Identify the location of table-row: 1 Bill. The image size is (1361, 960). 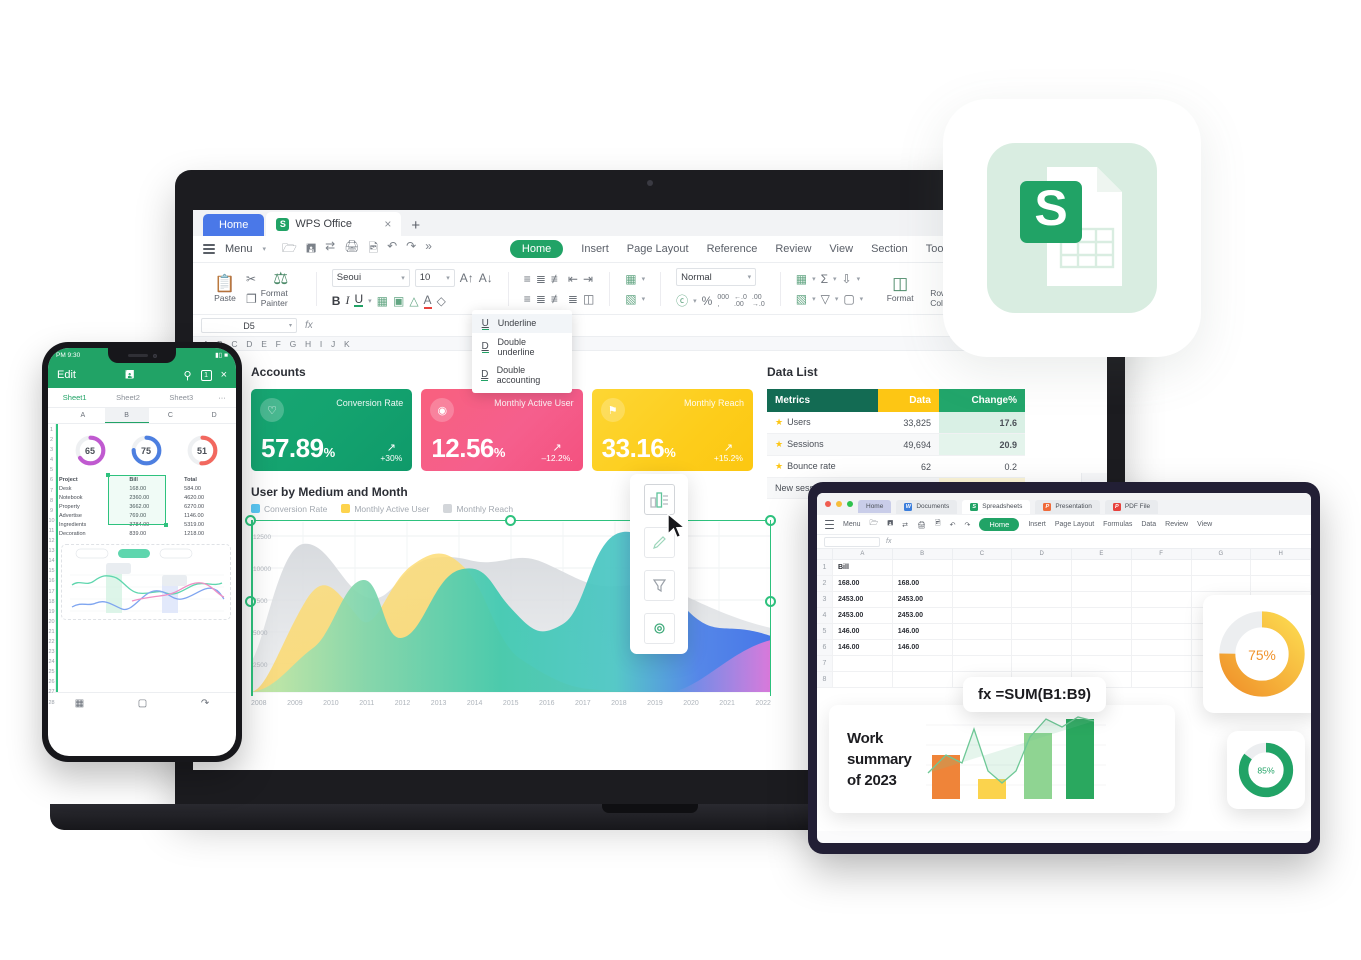
(1064, 568).